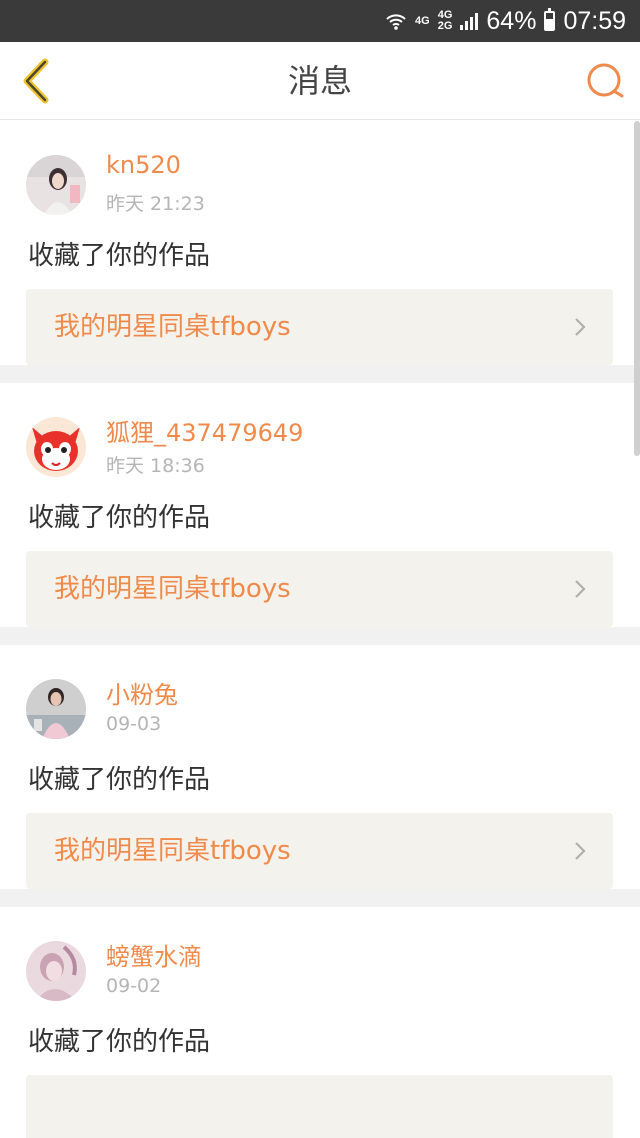 The width and height of the screenshot is (640, 1138). What do you see at coordinates (134, 986) in the screenshot?
I see `timestamp: 09-02` at bounding box center [134, 986].